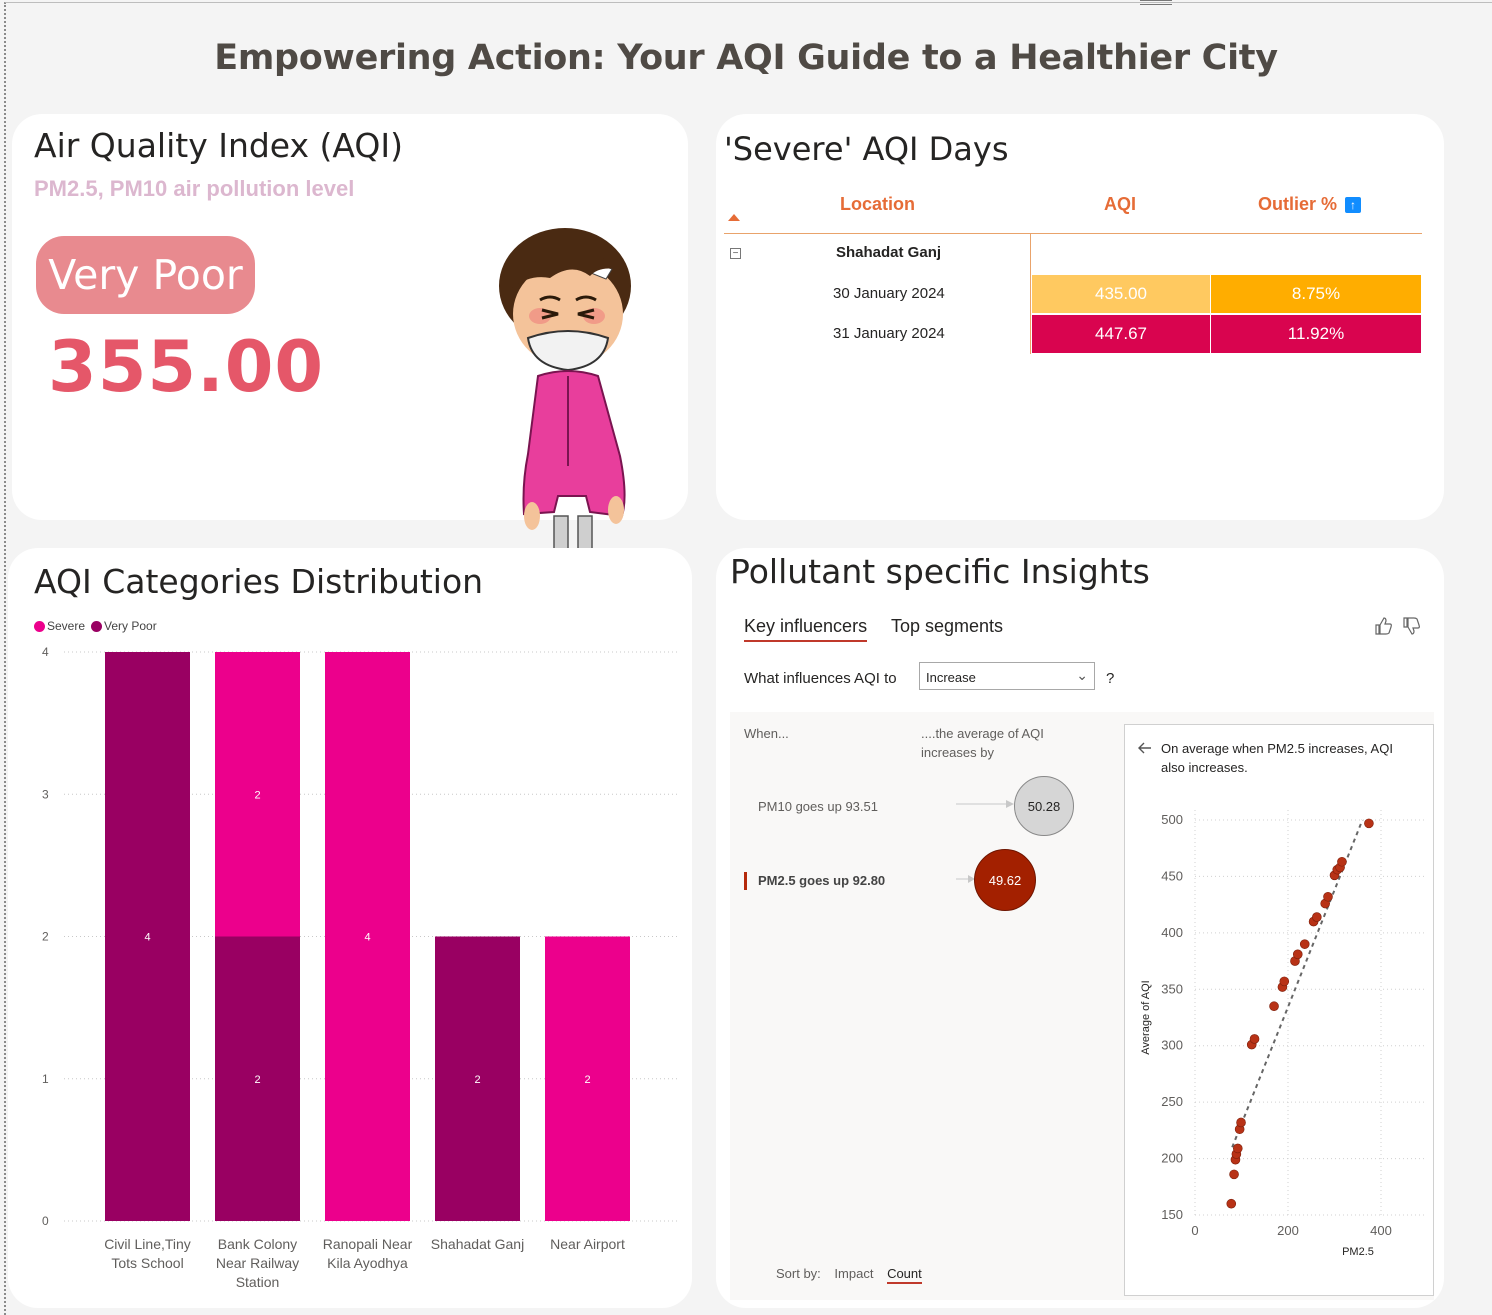 The width and height of the screenshot is (1492, 1315). I want to click on aqi-column-header: AQI, so click(1120, 204).